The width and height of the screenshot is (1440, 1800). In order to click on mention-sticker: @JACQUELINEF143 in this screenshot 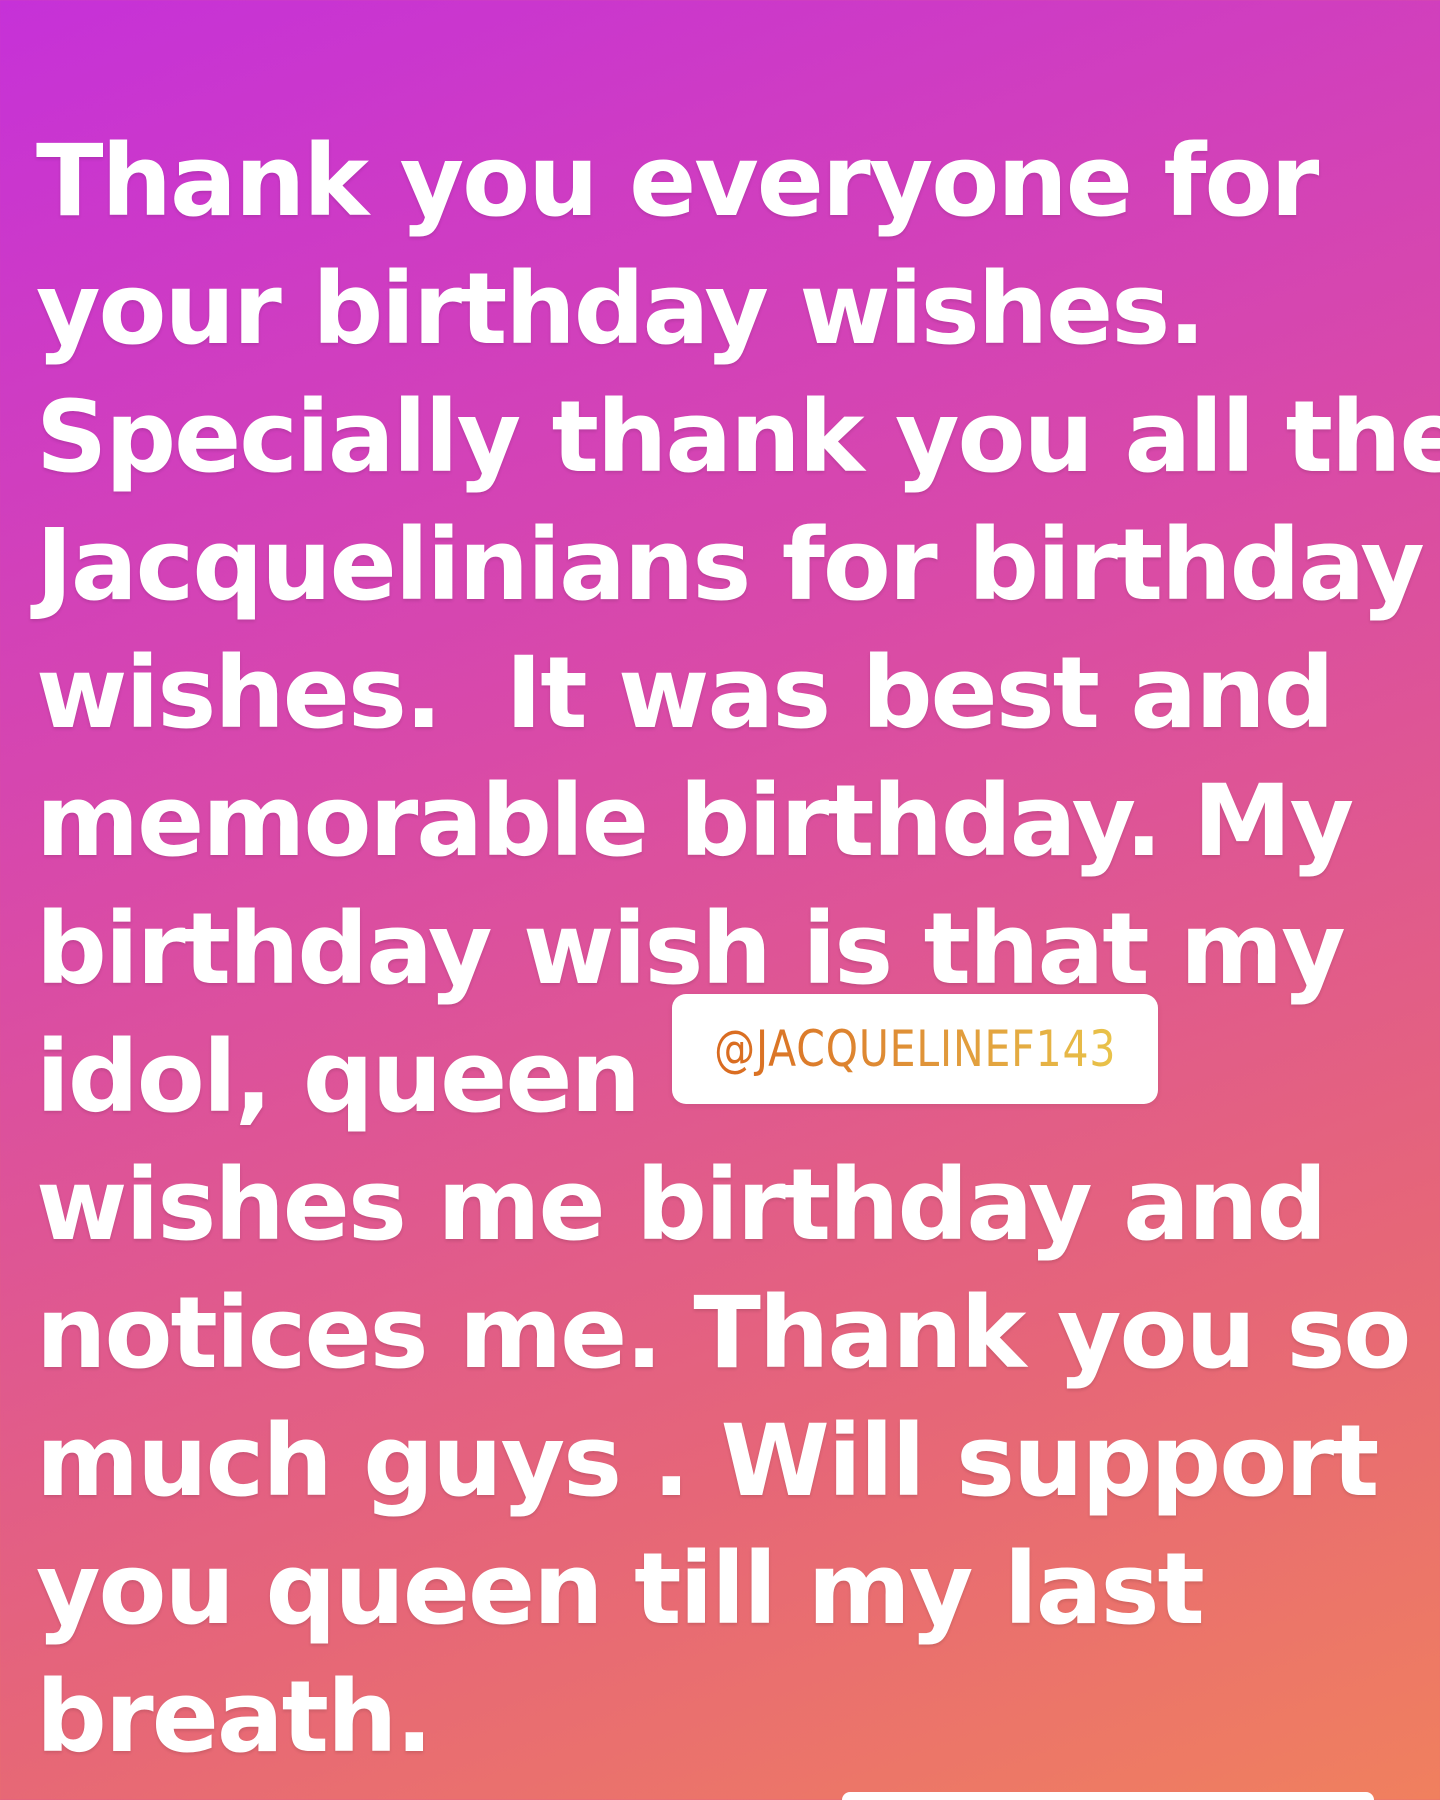, I will do `click(915, 1049)`.